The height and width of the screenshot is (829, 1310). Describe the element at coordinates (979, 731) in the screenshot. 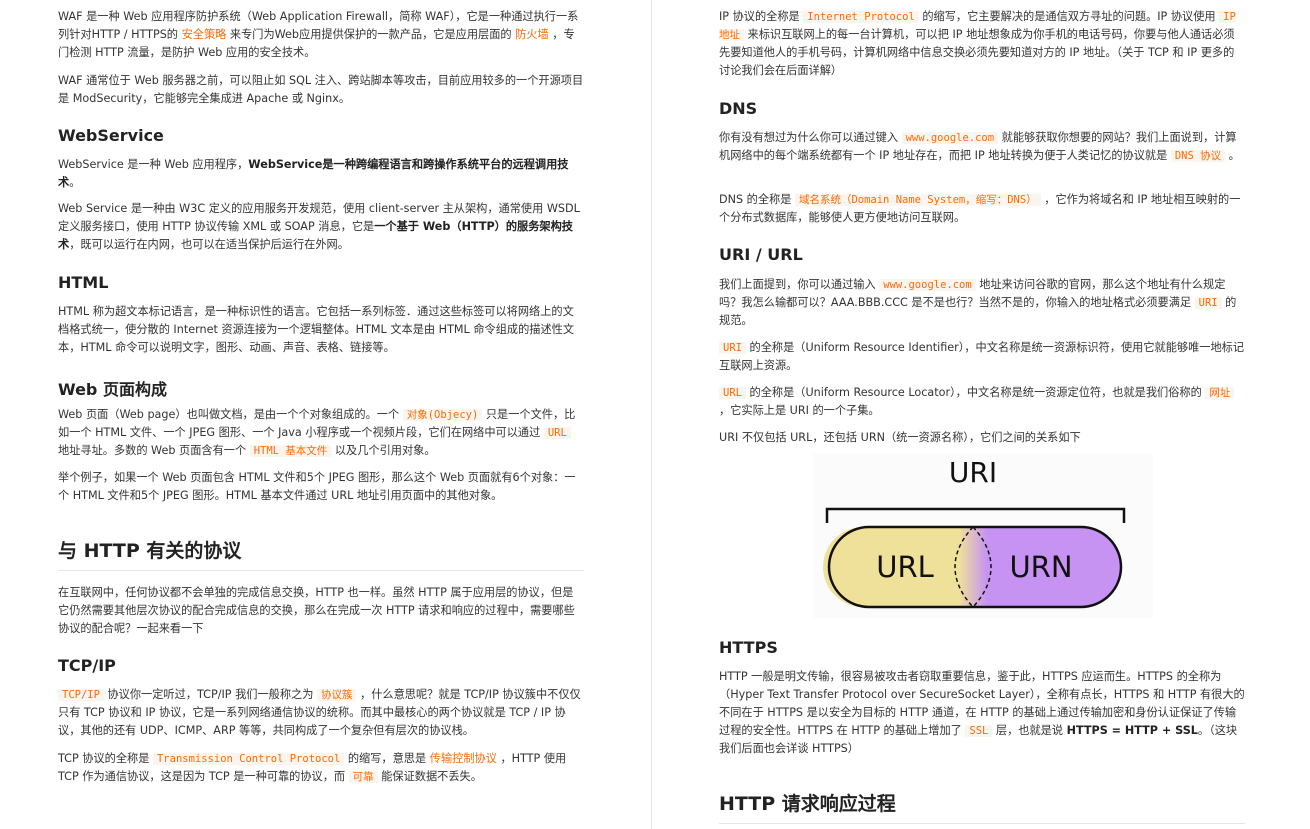

I see `code-ssl: SSL` at that location.